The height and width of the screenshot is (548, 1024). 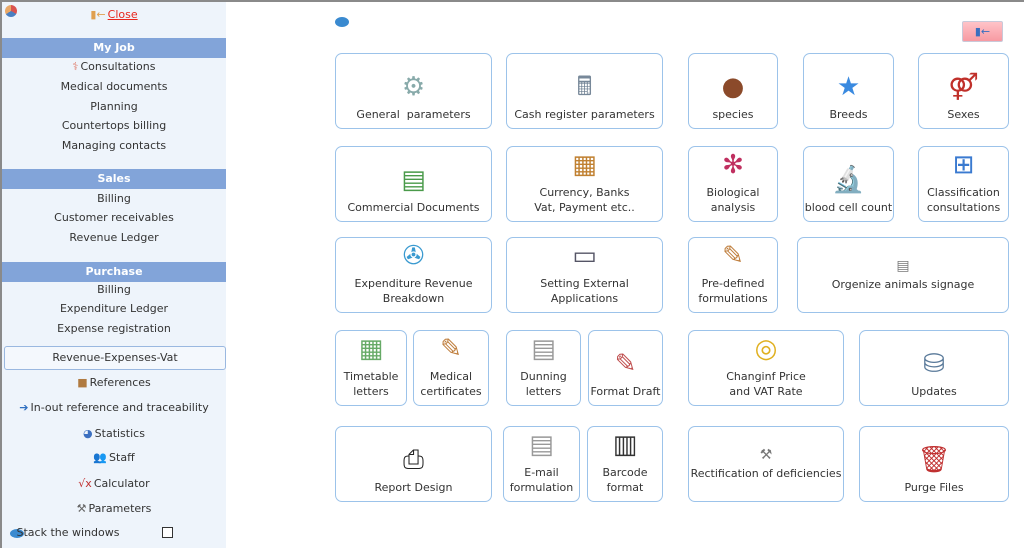 What do you see at coordinates (413, 207) in the screenshot?
I see `tile-label: Commercial Documents` at bounding box center [413, 207].